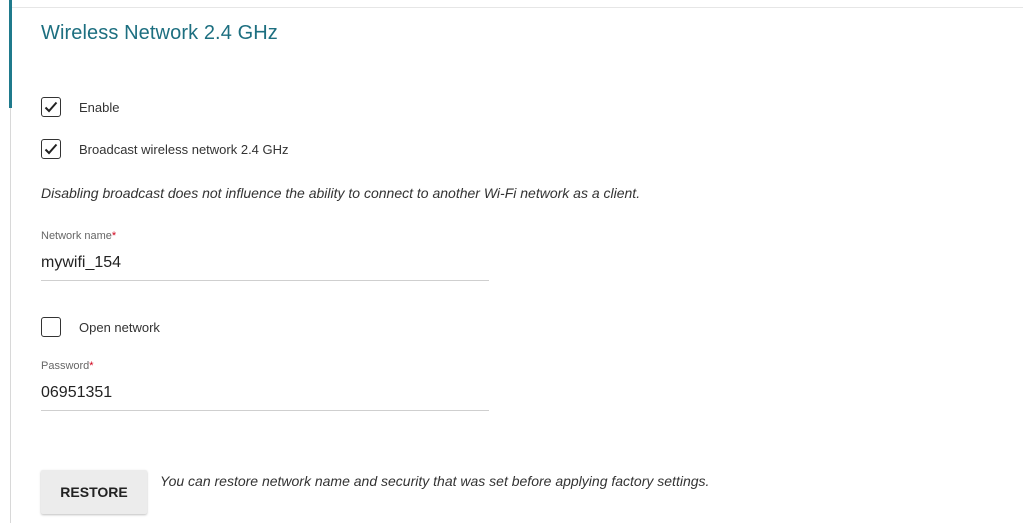  What do you see at coordinates (99, 107) in the screenshot?
I see `enable-label: Enable` at bounding box center [99, 107].